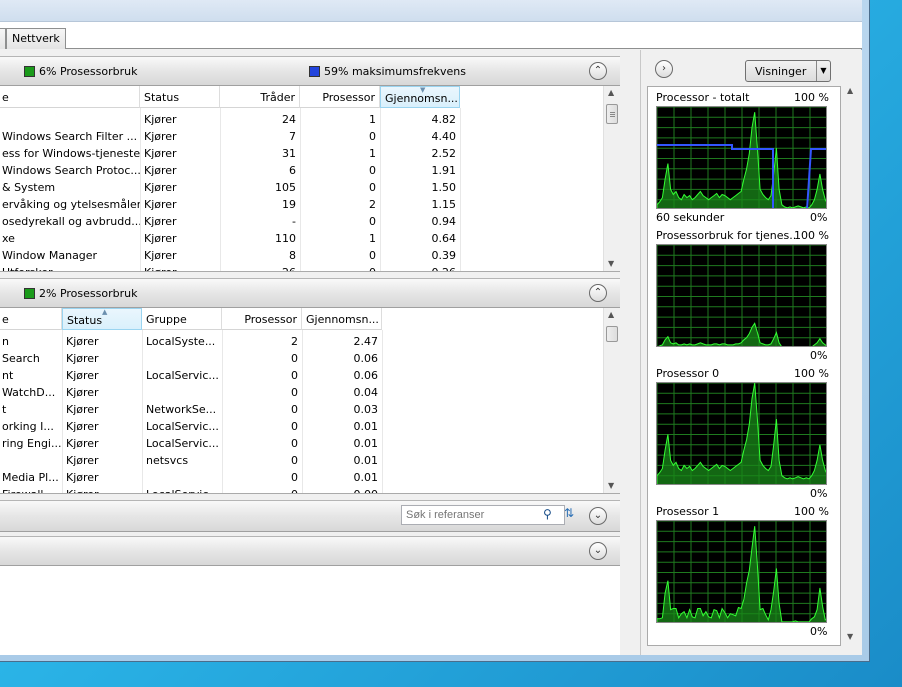 This screenshot has height=687, width=902. What do you see at coordinates (260, 187) in the screenshot?
I see `cpu-row-cell: 105` at bounding box center [260, 187].